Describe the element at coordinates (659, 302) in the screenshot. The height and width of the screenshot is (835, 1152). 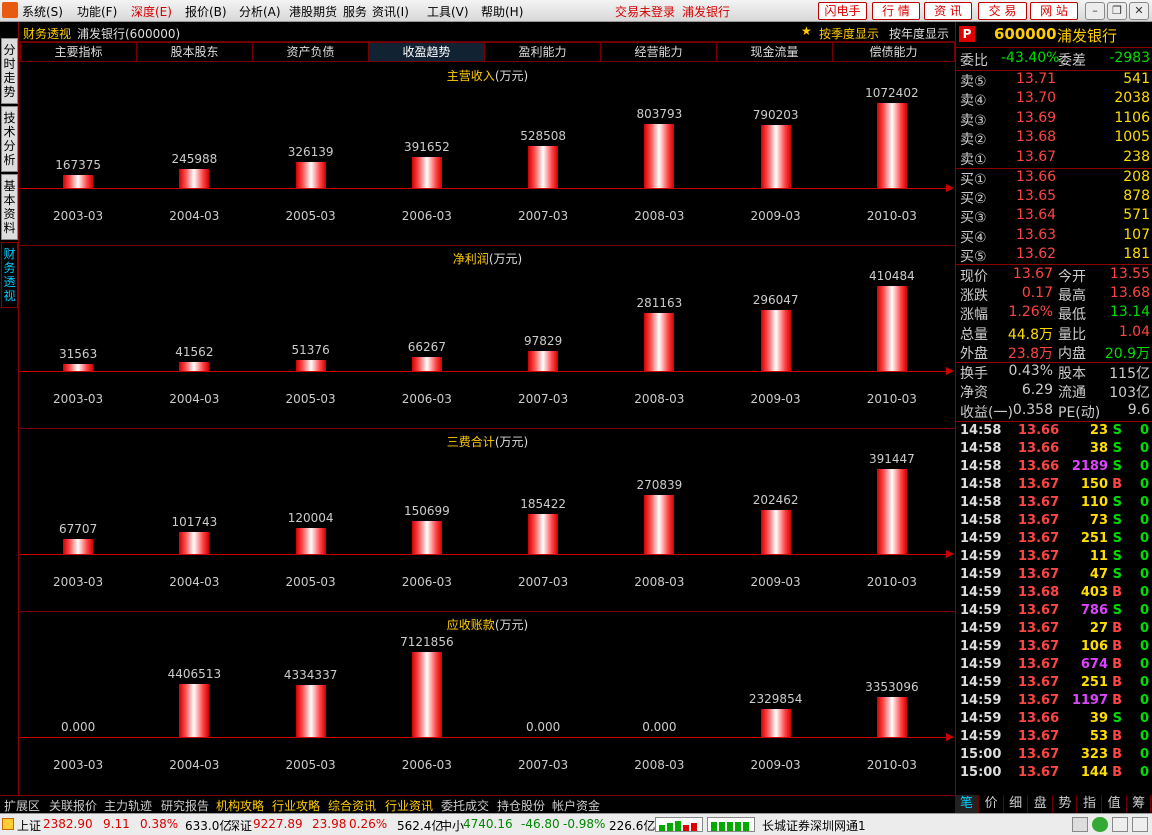
I see `bar-value-label: 281163` at that location.